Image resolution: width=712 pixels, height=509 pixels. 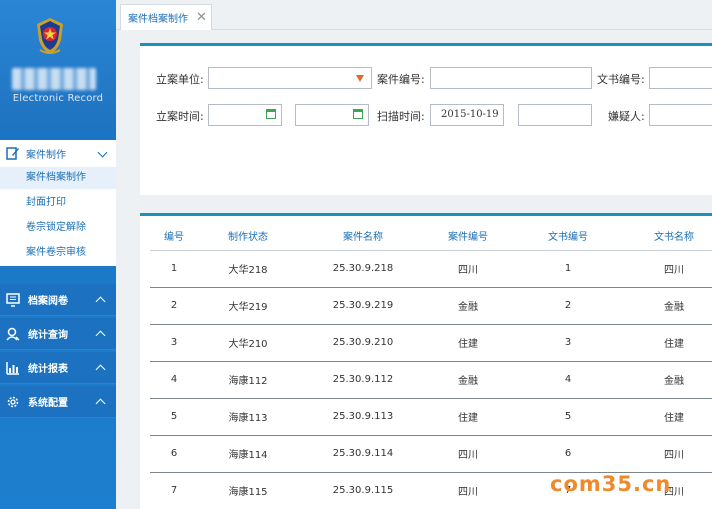 I want to click on table-cell: 海康114, so click(x=248, y=454).